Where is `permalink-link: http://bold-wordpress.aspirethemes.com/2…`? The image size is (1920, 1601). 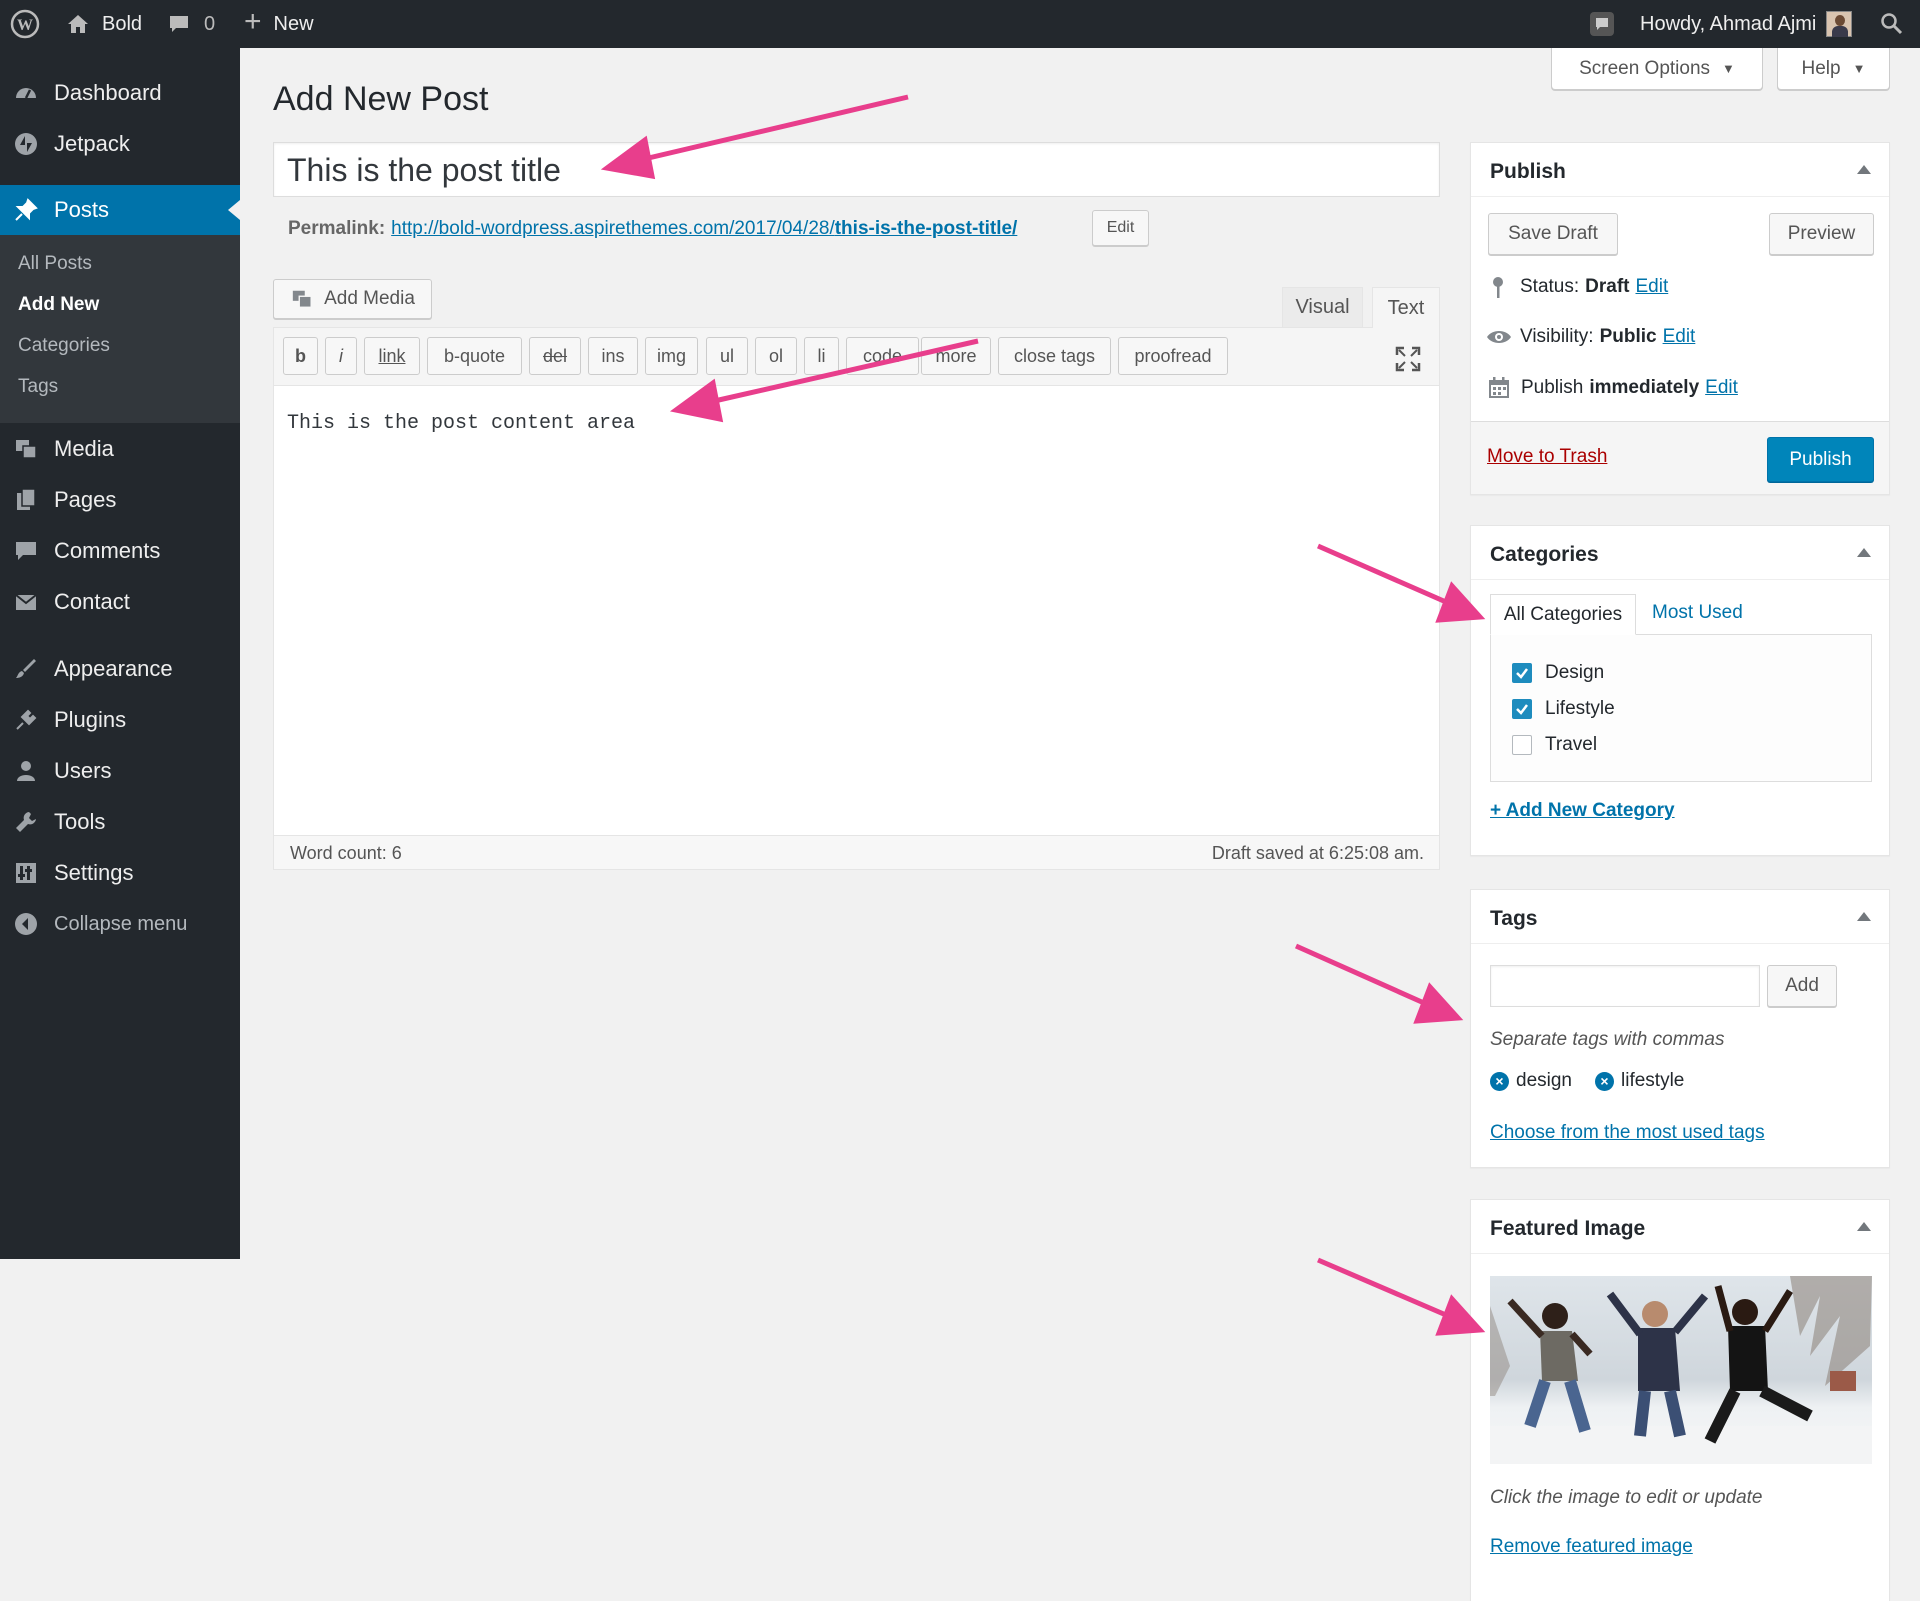
permalink-link: http://bold-wordpress.aspirethemes.com/2… is located at coordinates (704, 229).